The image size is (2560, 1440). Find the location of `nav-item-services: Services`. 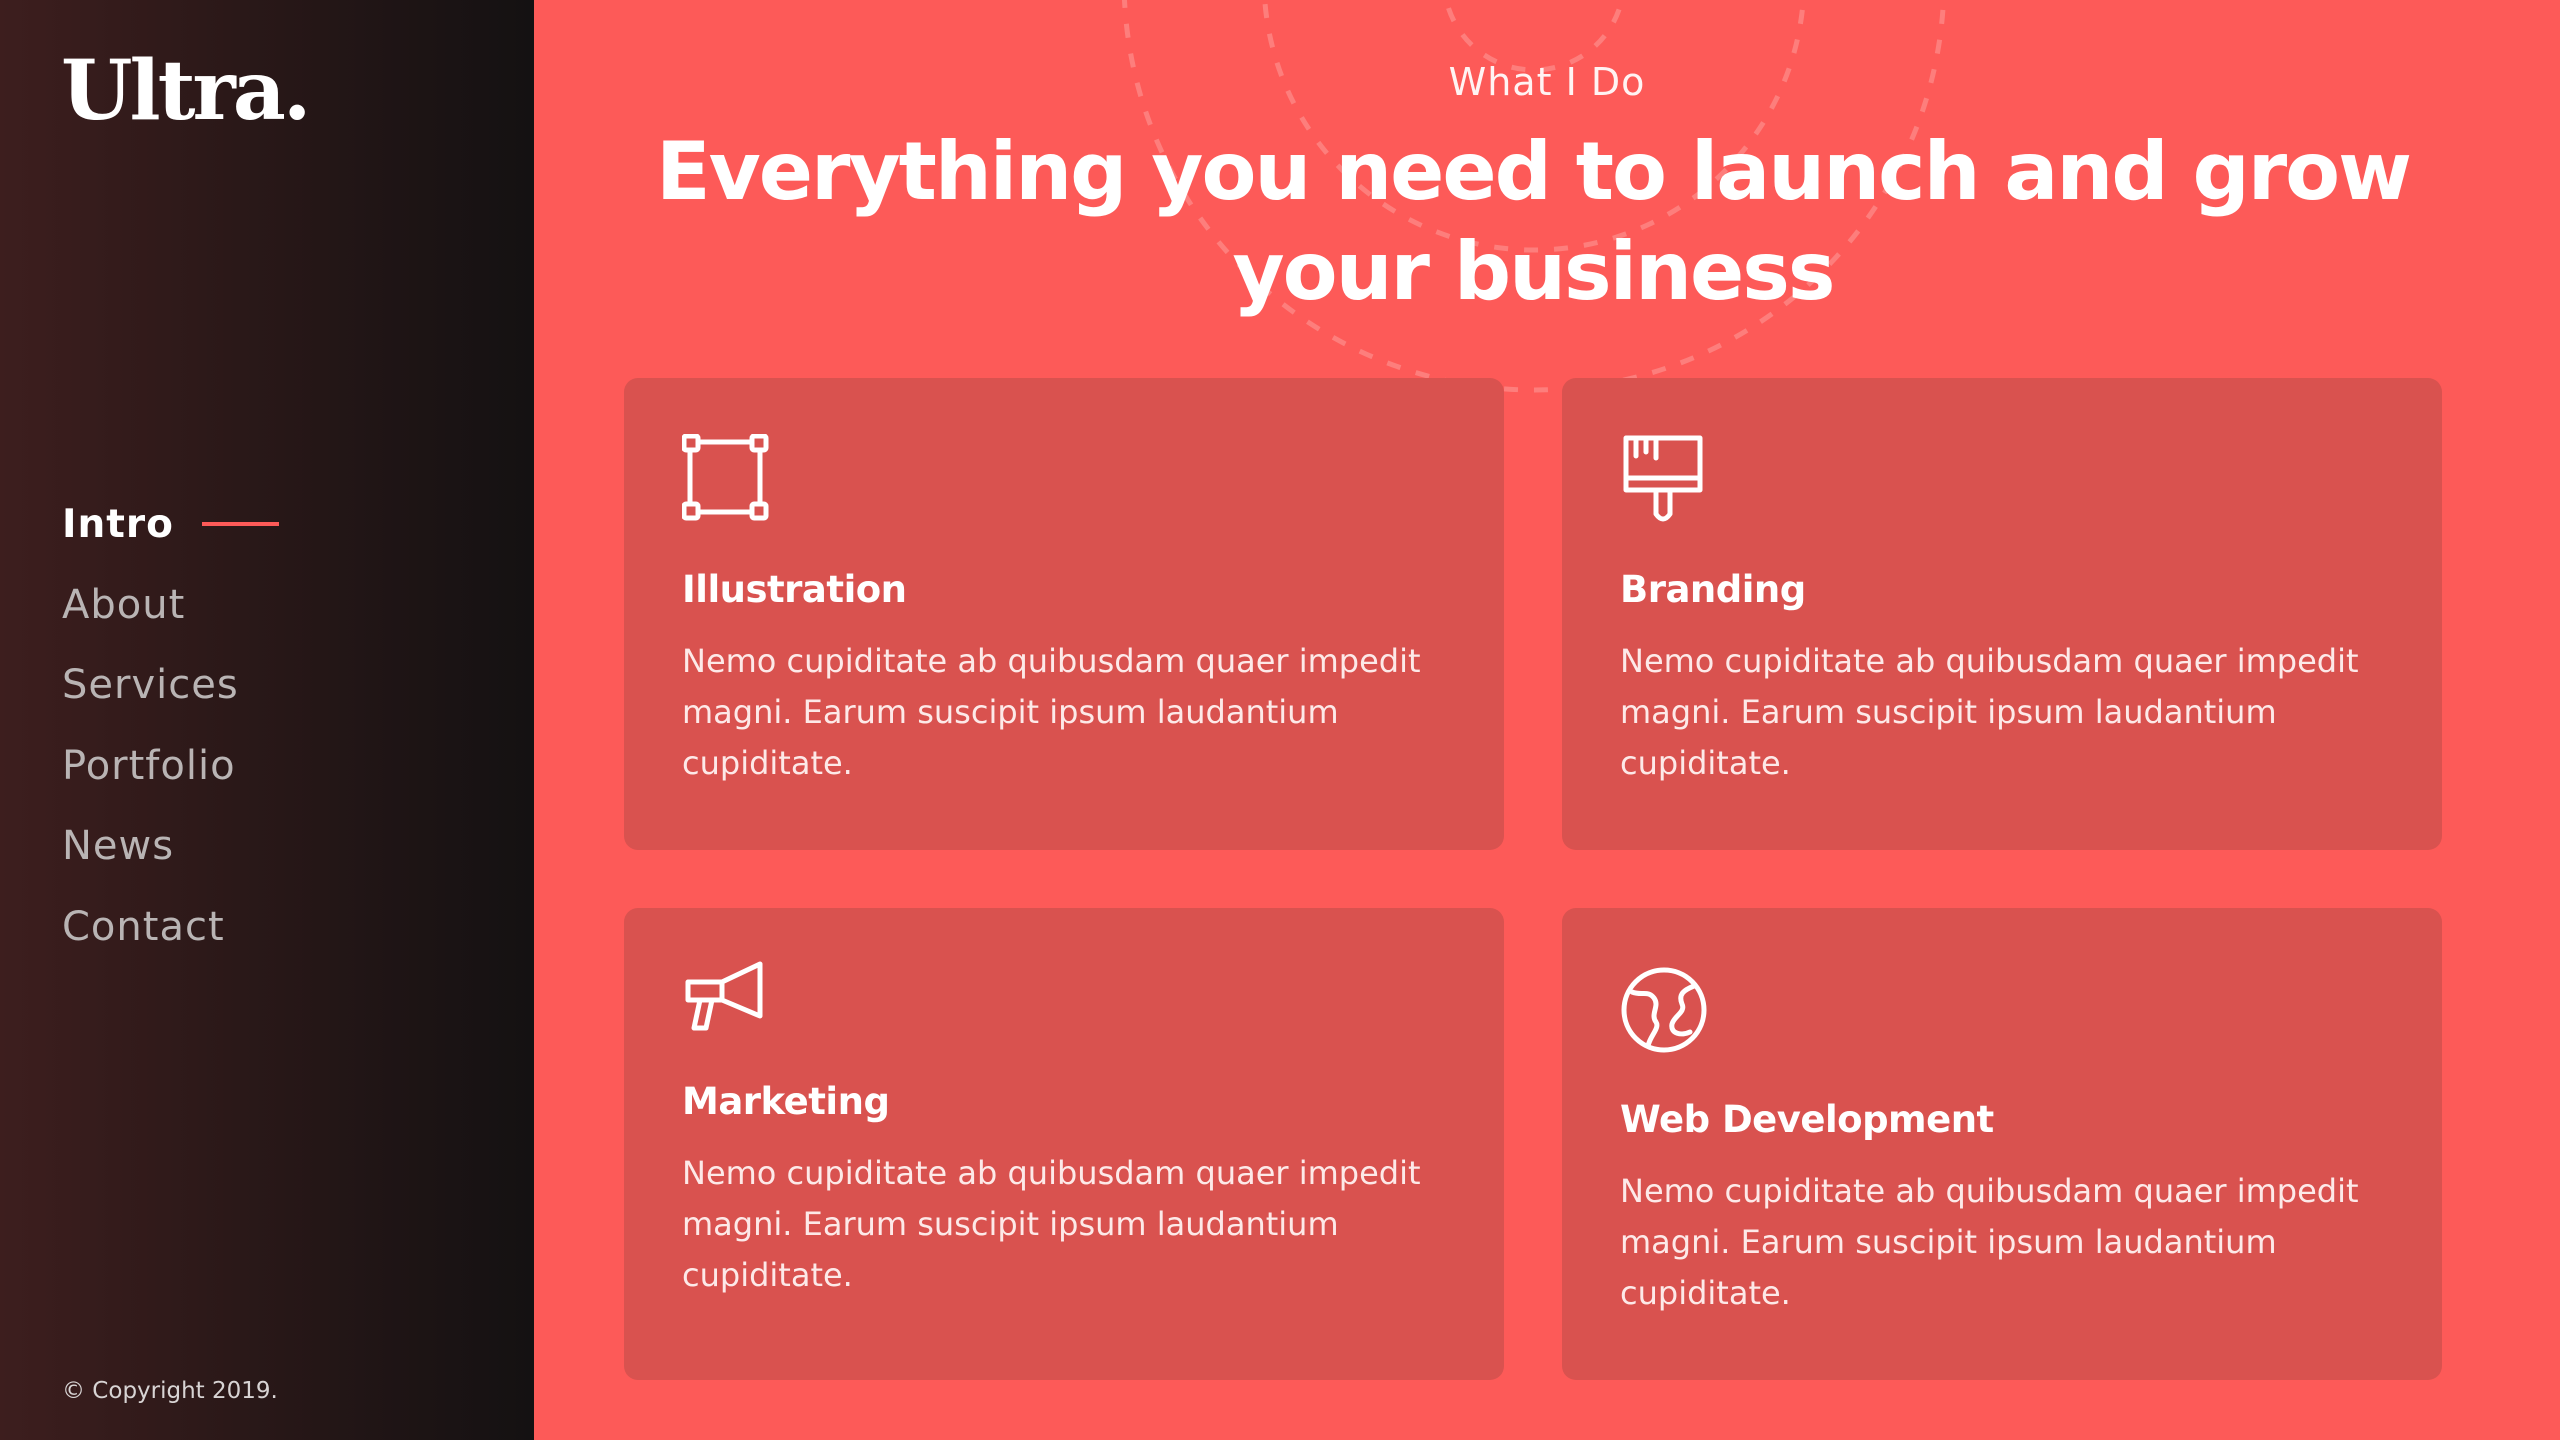

nav-item-services: Services is located at coordinates (170, 685).